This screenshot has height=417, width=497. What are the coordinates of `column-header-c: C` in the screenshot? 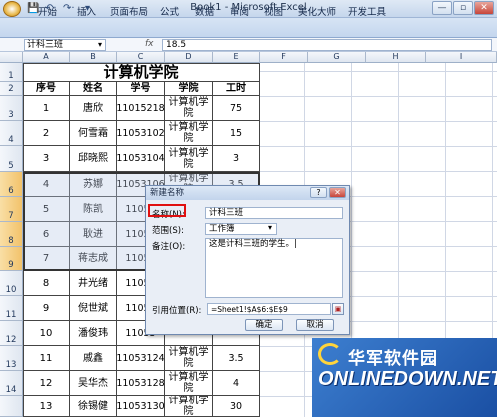 It's located at (141, 57).